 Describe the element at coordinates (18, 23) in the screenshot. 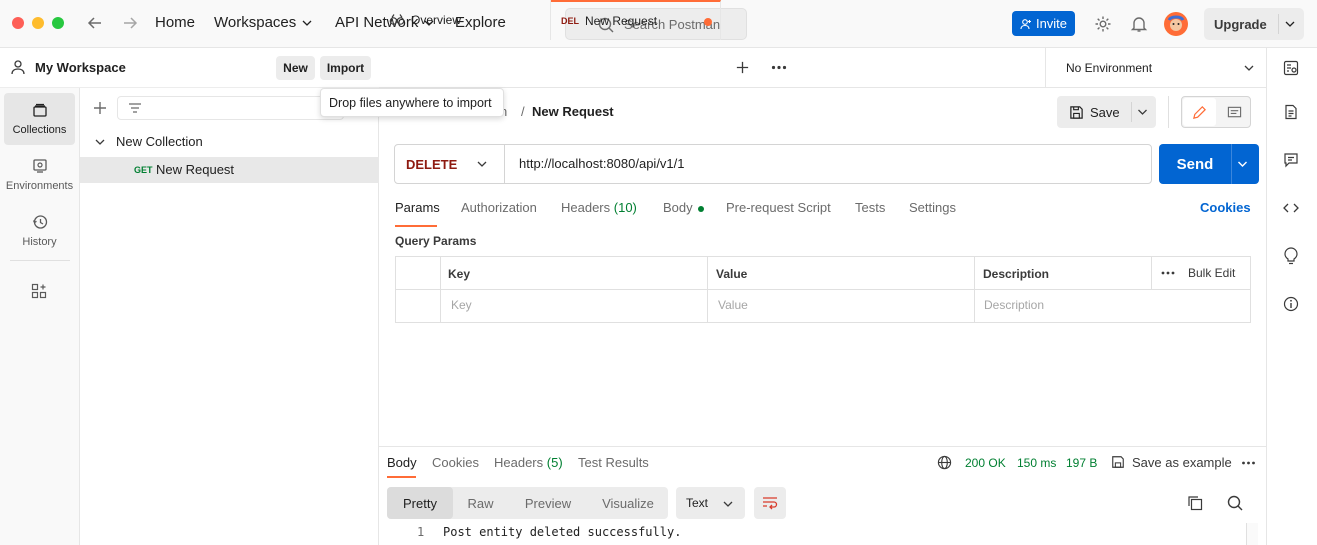

I see `close-window-button` at that location.